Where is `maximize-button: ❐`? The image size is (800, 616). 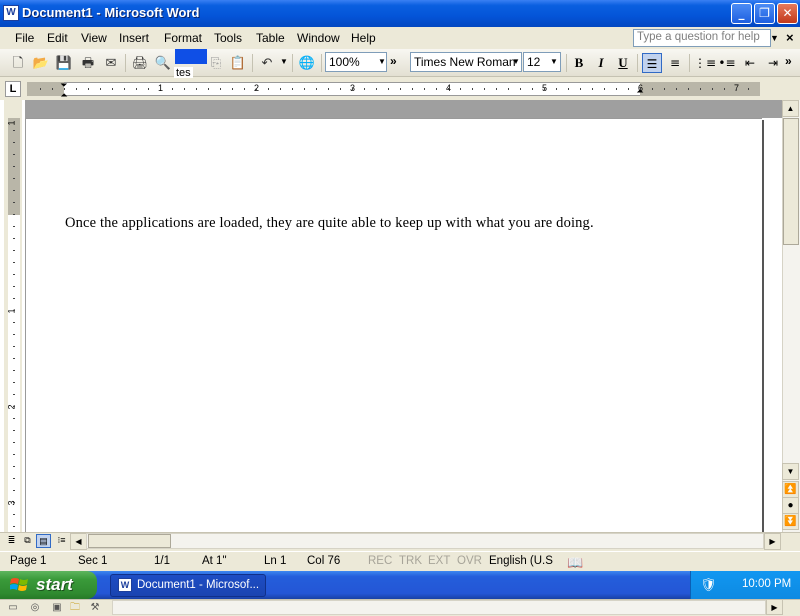
maximize-button: ❐ is located at coordinates (764, 13).